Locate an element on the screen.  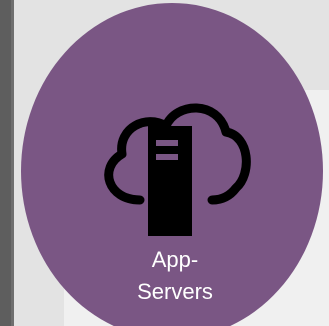
left-edge-stripe is located at coordinates (5, 163).